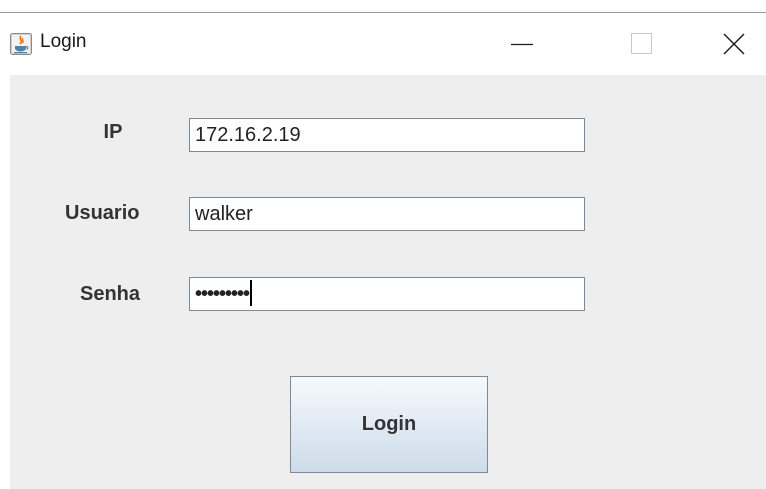 Image resolution: width=766 pixels, height=489 pixels. Describe the element at coordinates (113, 132) in the screenshot. I see `ip-label: IP` at that location.